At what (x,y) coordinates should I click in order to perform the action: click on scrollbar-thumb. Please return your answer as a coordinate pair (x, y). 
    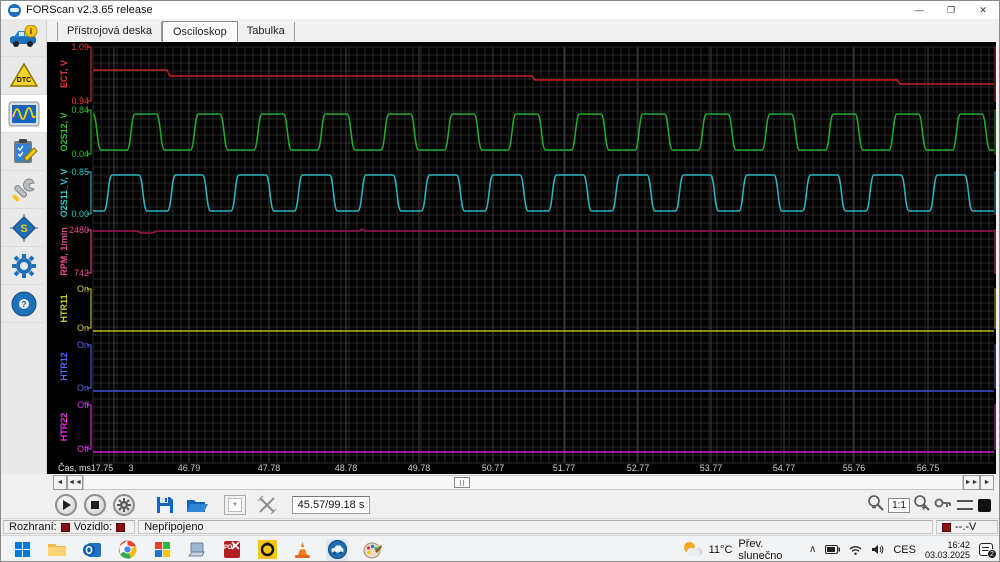
    Looking at the image, I should click on (462, 482).